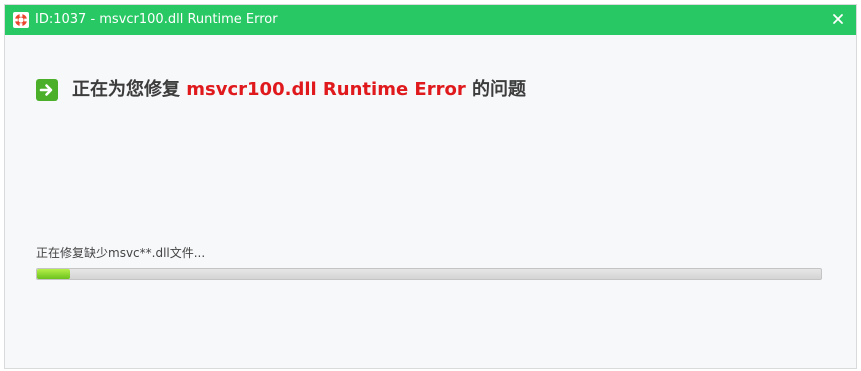 This screenshot has width=861, height=371. I want to click on lifebuoy-icon, so click(21, 20).